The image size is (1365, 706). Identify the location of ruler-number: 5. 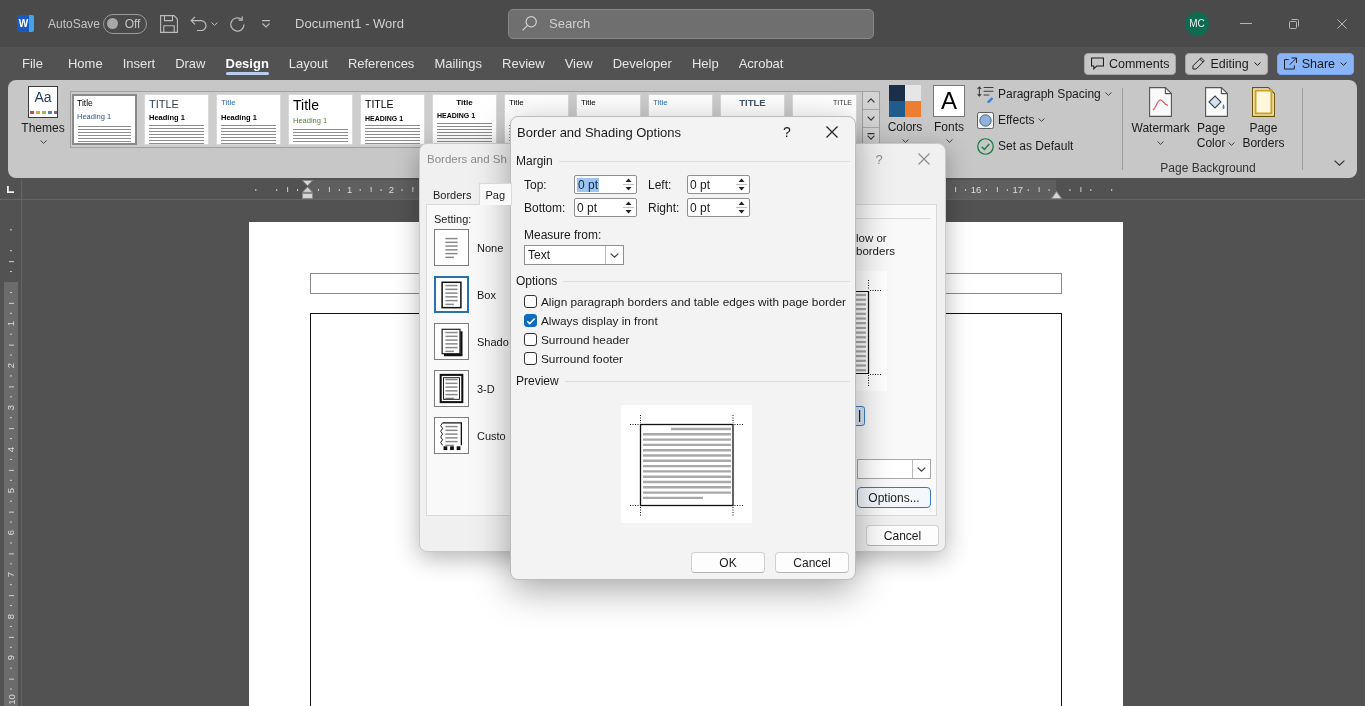
(11, 491).